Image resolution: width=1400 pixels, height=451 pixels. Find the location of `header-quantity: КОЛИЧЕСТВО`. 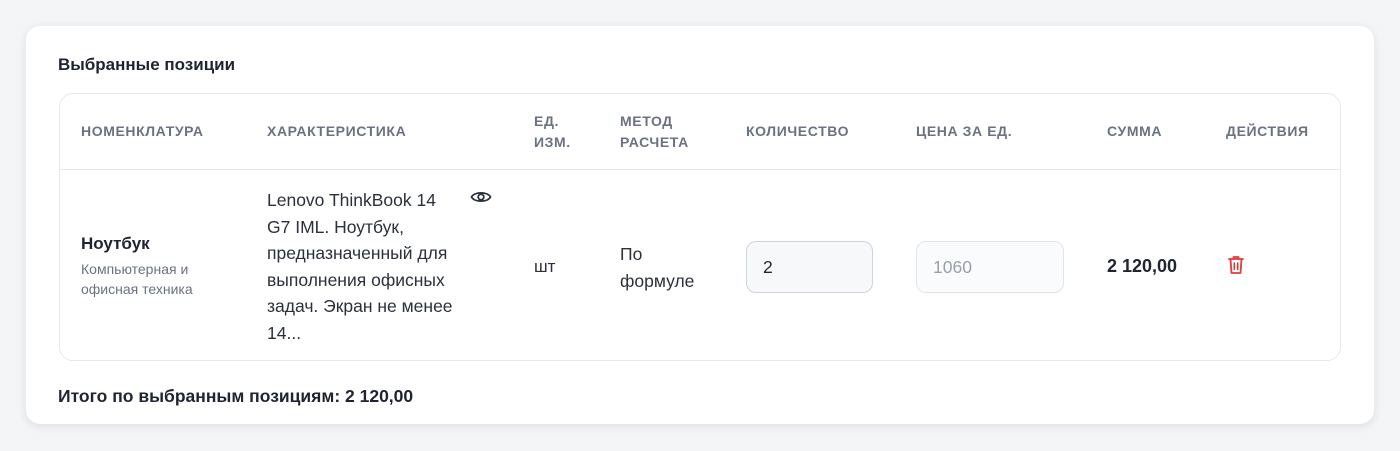

header-quantity: КОЛИЧЕСТВО is located at coordinates (798, 131).